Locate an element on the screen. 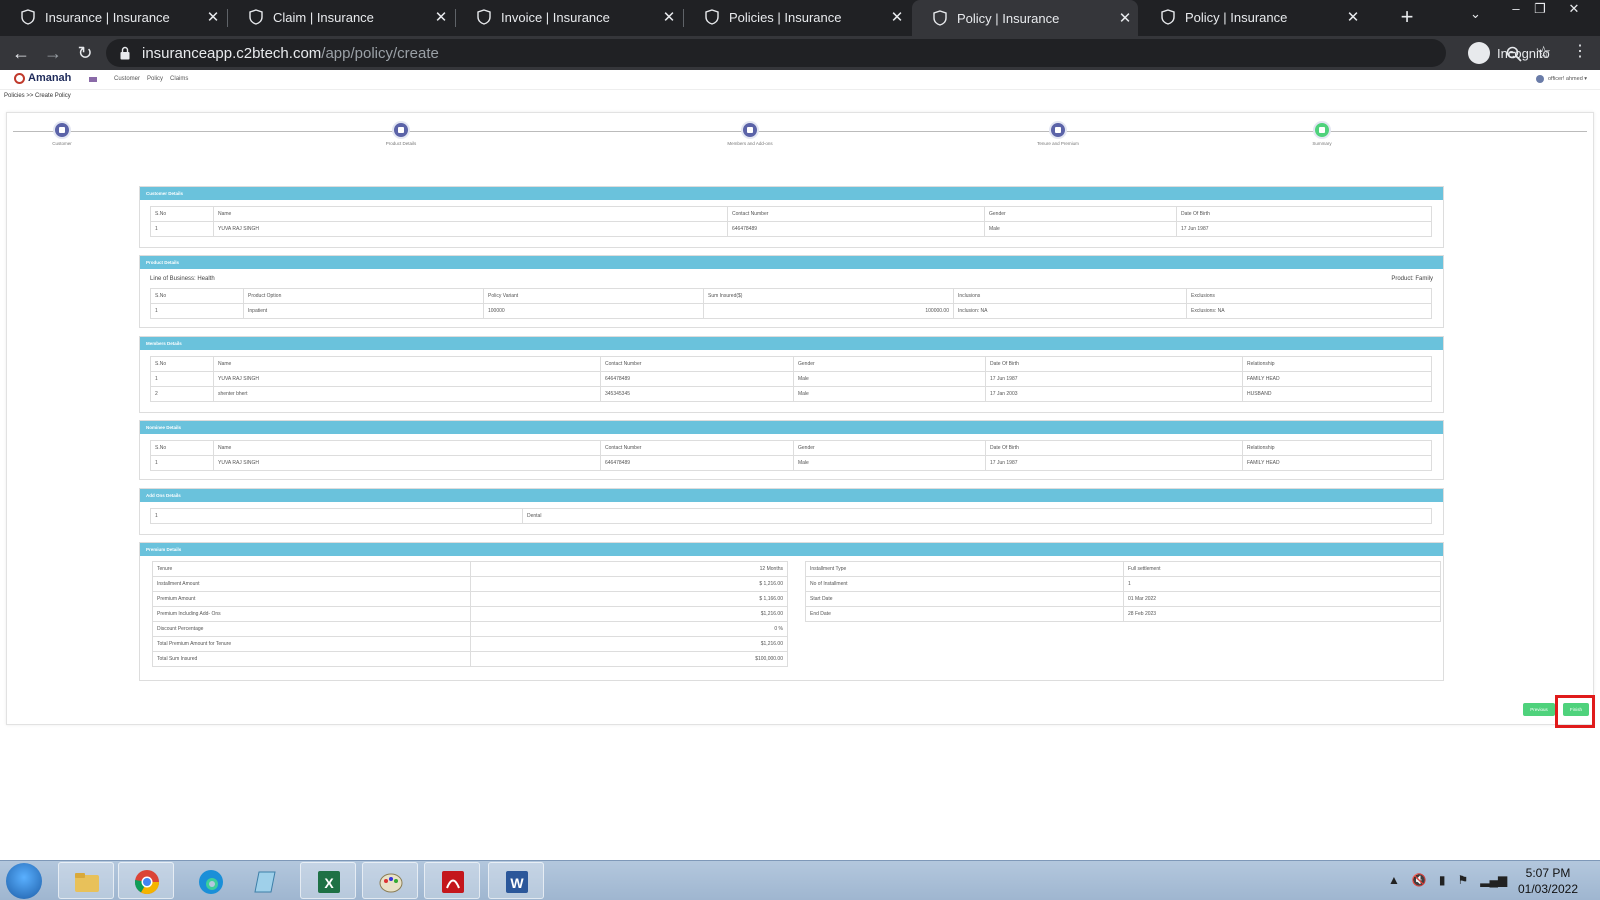 The image size is (1600, 900). menu-toggle-icon is located at coordinates (93, 79).